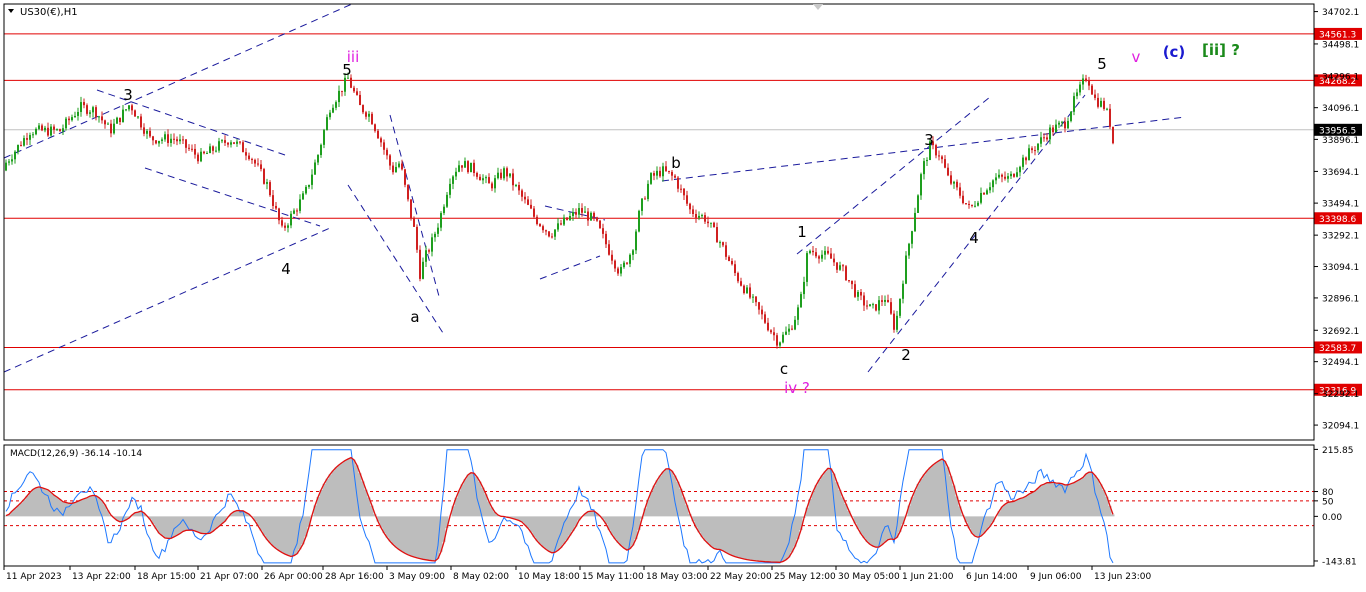  What do you see at coordinates (1337, 131) in the screenshot?
I see `current-price-label: 33956.5` at bounding box center [1337, 131].